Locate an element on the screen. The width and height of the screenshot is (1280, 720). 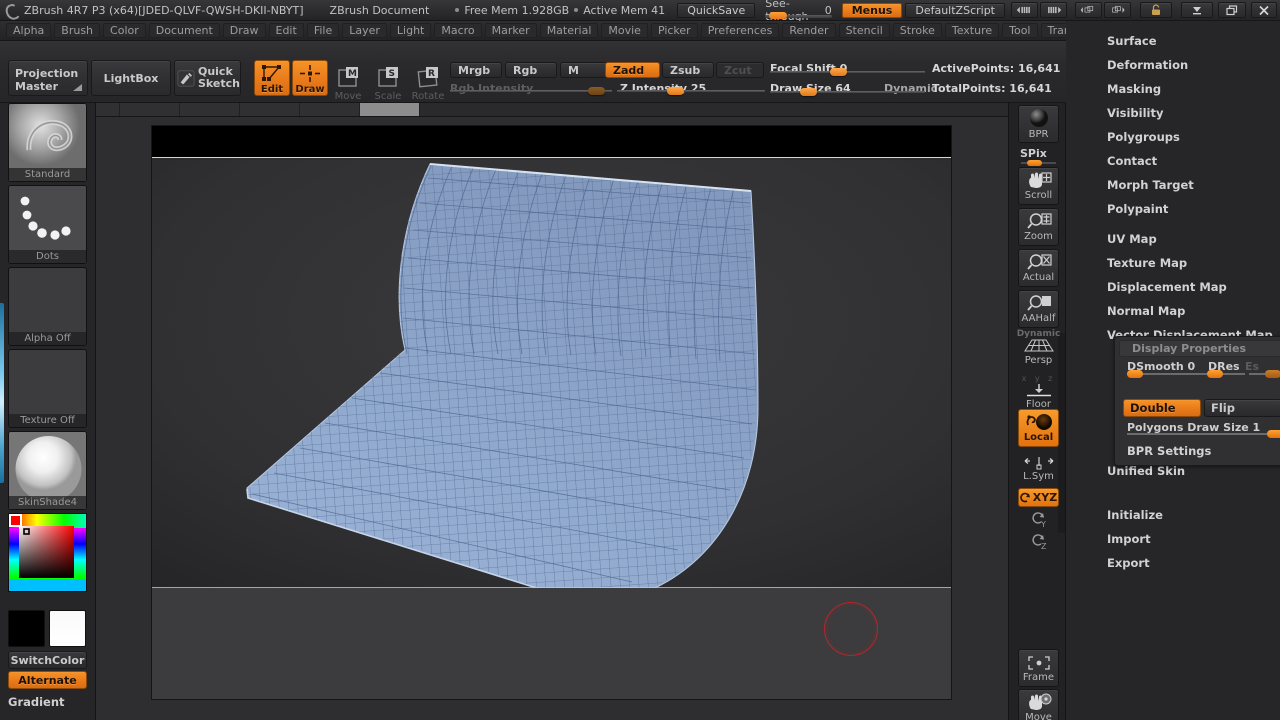
zoom-button: Zoom is located at coordinates (1038, 227).